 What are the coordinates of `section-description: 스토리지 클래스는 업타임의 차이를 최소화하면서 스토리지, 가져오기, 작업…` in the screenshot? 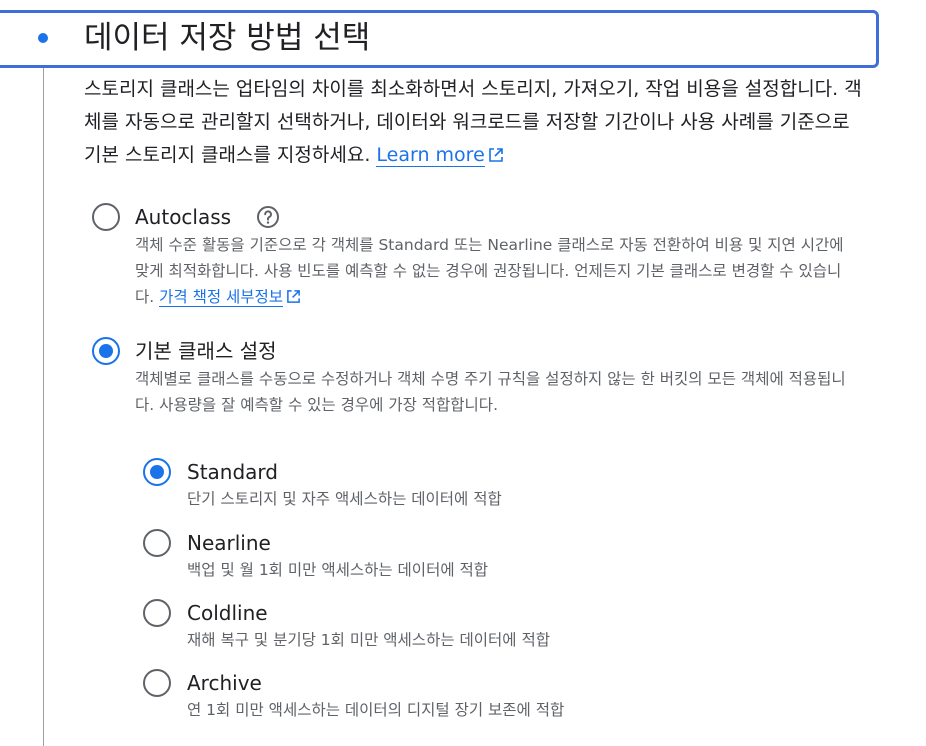 It's located at (474, 122).